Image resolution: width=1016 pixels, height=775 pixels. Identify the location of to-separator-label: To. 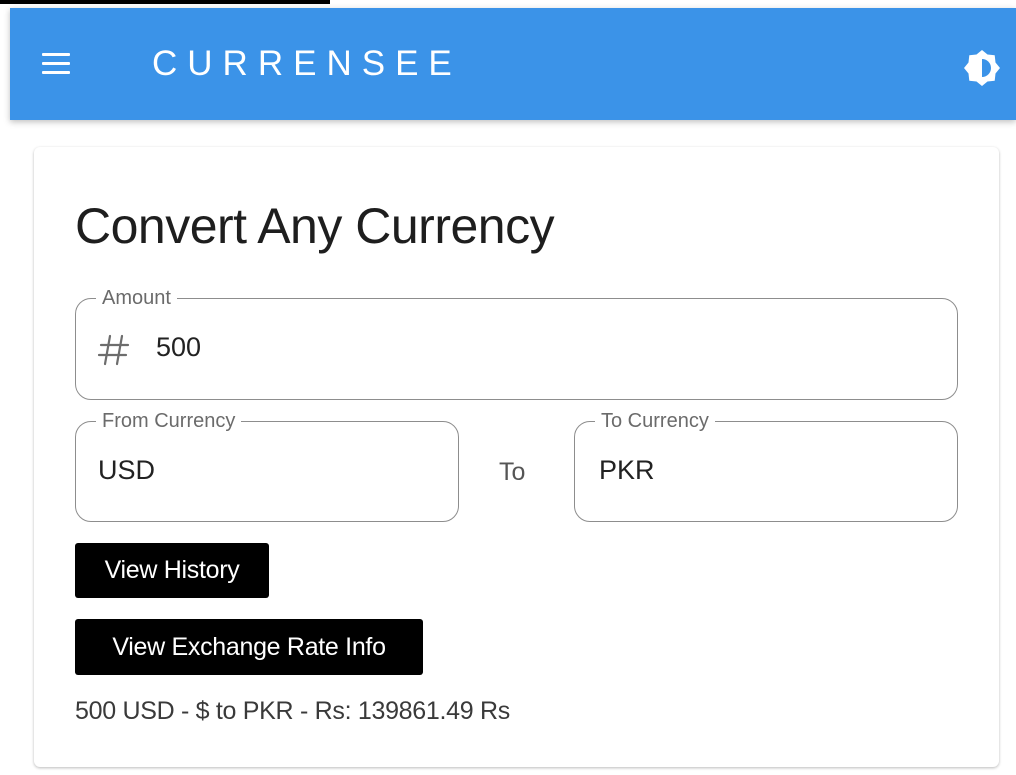
(512, 472).